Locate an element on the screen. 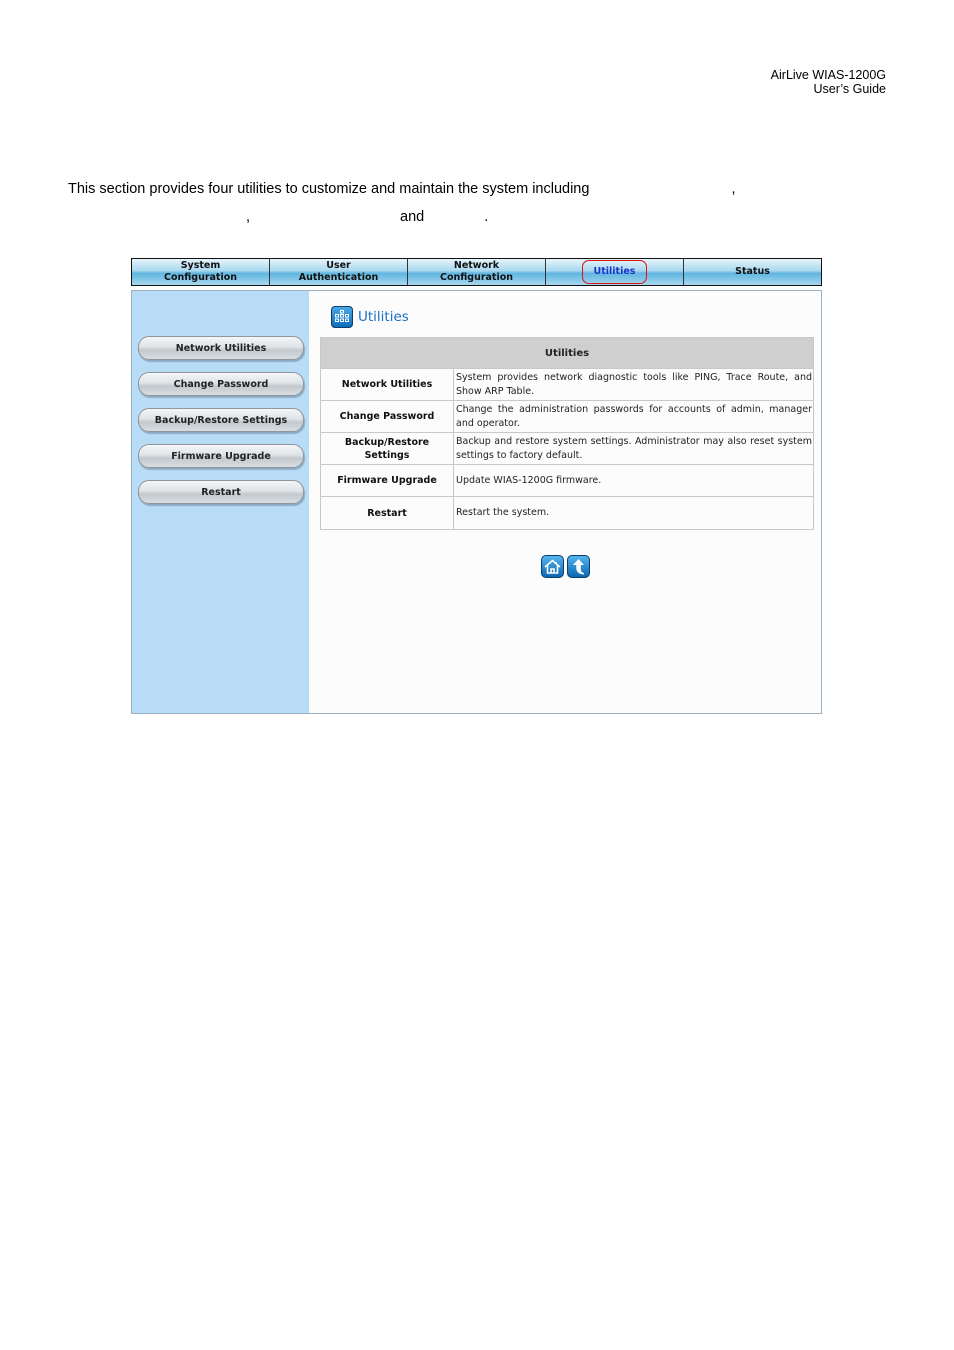 The image size is (954, 1350). page-title: Utilities is located at coordinates (370, 317).